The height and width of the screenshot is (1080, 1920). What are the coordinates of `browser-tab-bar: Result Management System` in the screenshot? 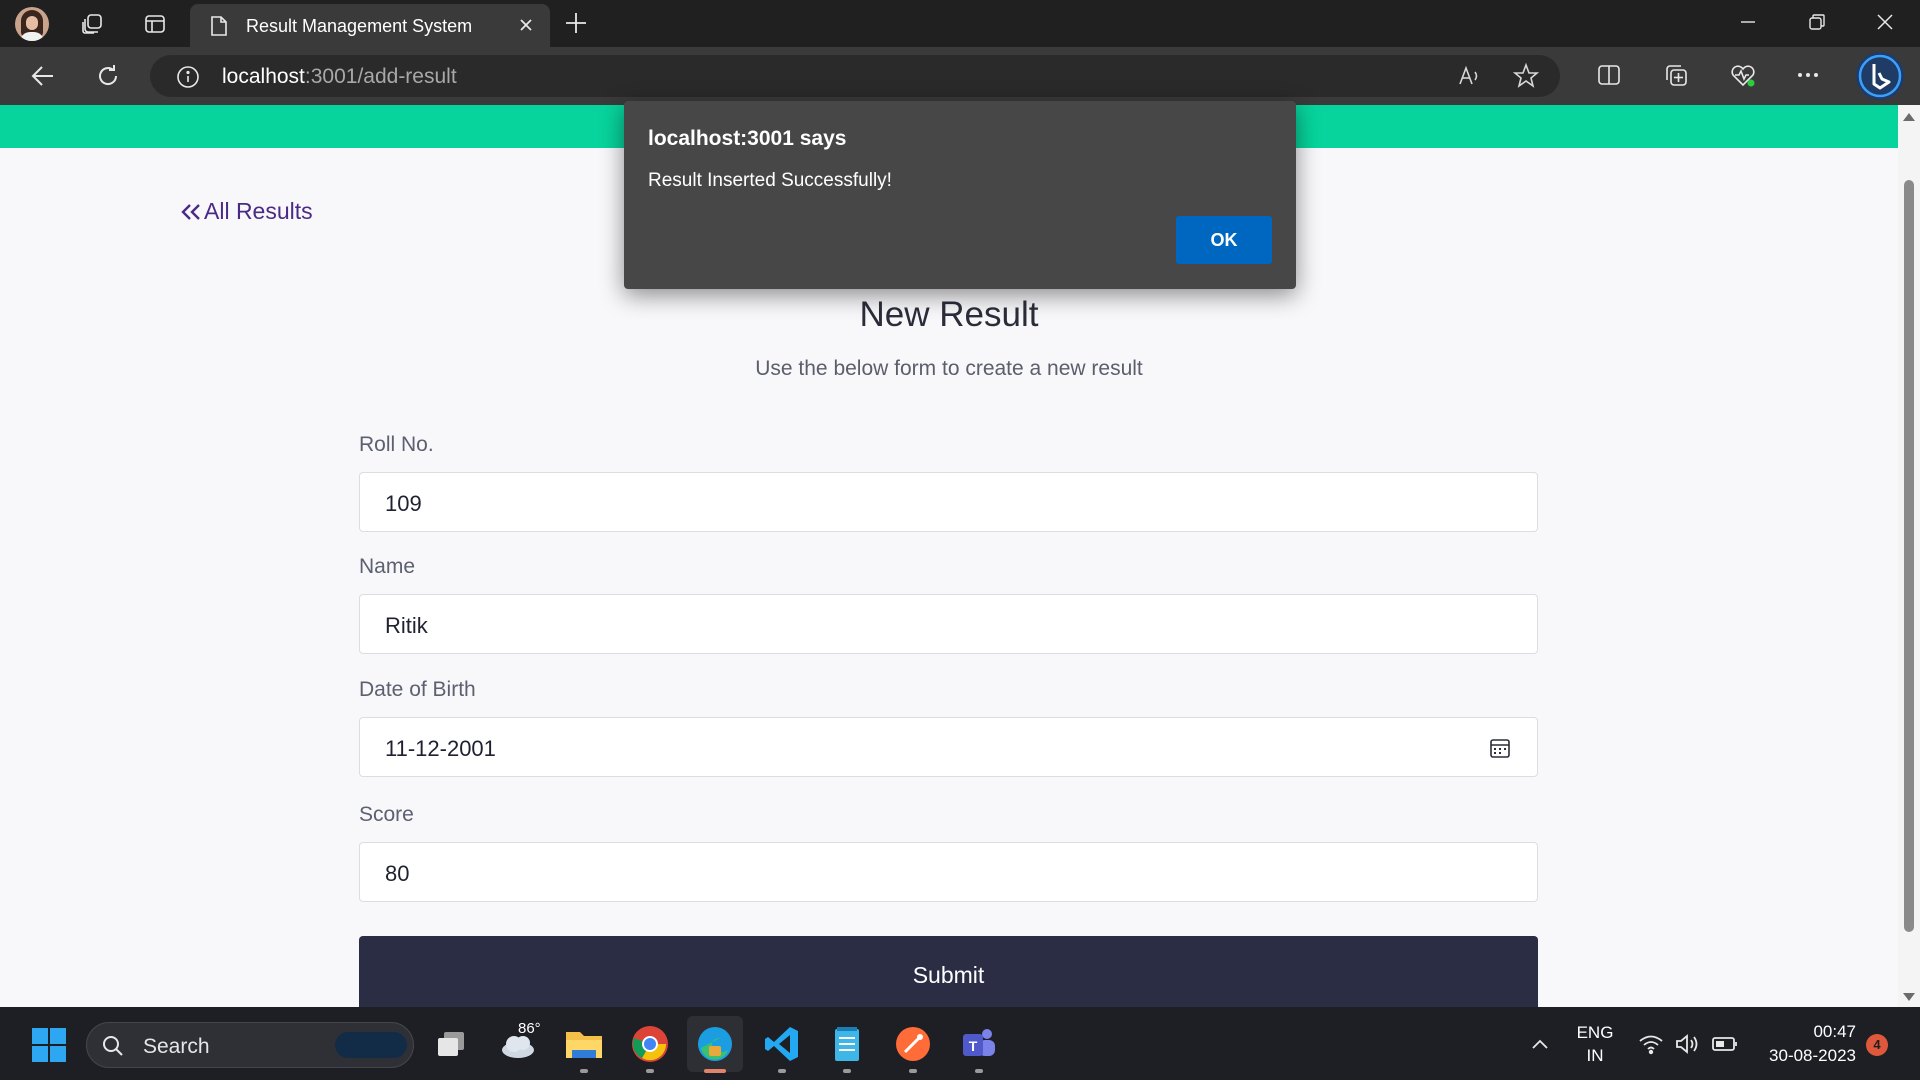 It's located at (960, 23).